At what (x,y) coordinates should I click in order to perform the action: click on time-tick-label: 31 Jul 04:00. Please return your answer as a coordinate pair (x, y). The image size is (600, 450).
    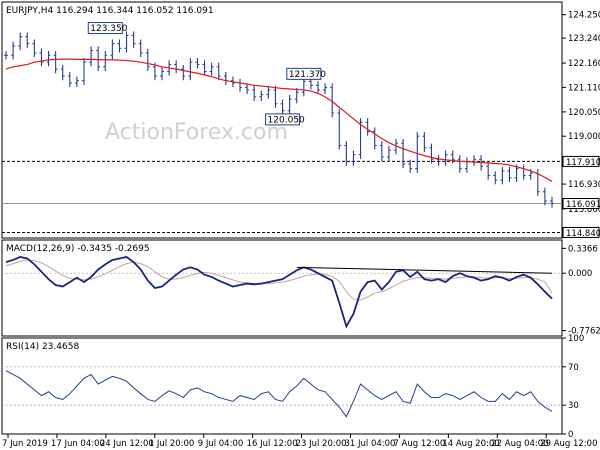
    Looking at the image, I should click on (369, 444).